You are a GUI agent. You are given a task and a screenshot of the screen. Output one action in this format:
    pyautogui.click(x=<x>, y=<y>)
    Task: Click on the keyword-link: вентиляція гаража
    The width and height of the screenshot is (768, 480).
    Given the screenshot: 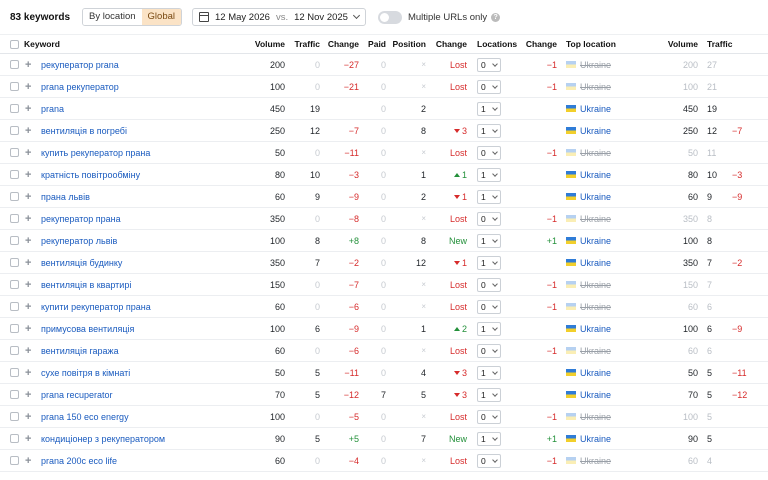 What is the action you would take?
    pyautogui.click(x=136, y=350)
    